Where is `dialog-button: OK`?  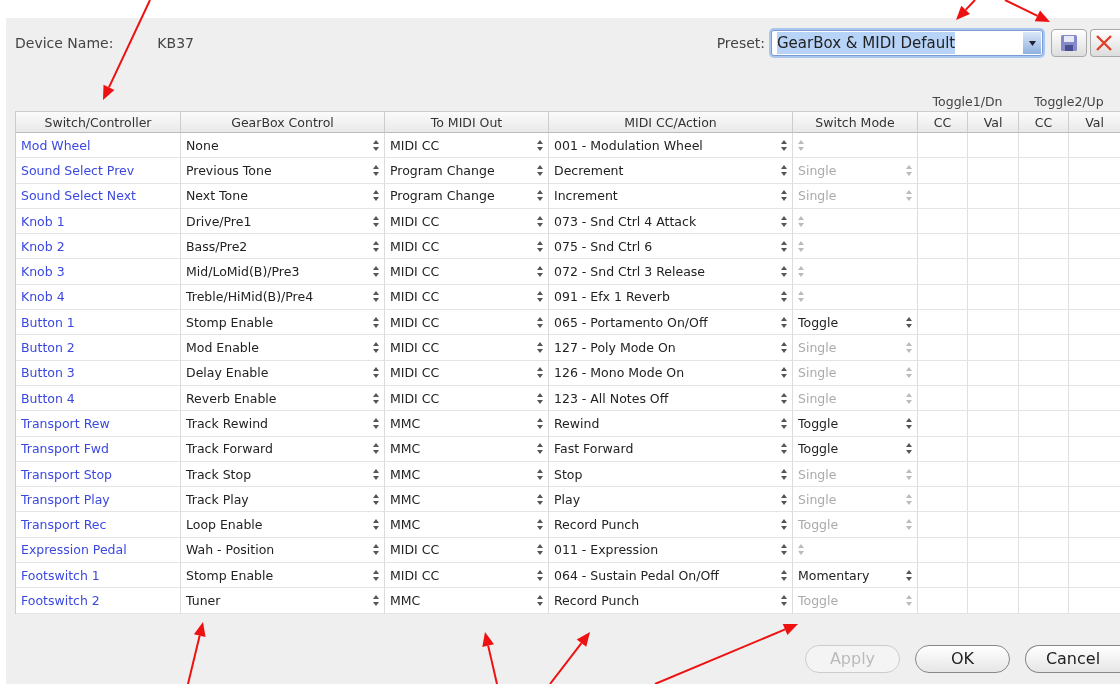 dialog-button: OK is located at coordinates (962, 658).